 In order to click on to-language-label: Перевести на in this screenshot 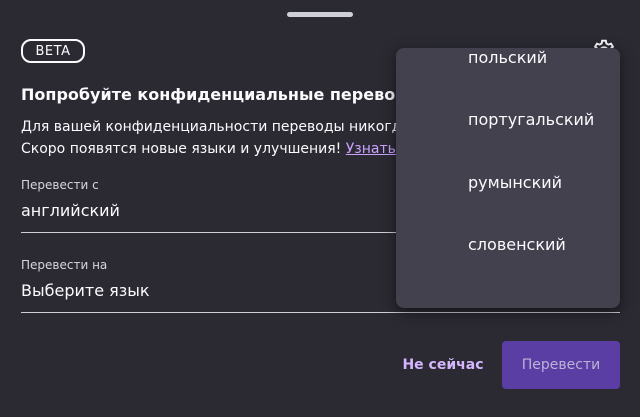, I will do `click(64, 265)`.